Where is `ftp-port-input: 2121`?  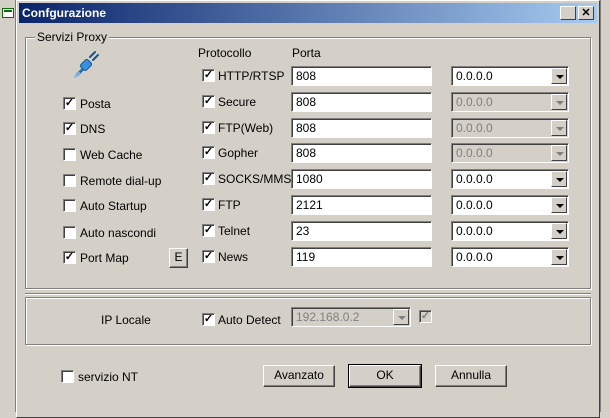 ftp-port-input: 2121 is located at coordinates (361, 205).